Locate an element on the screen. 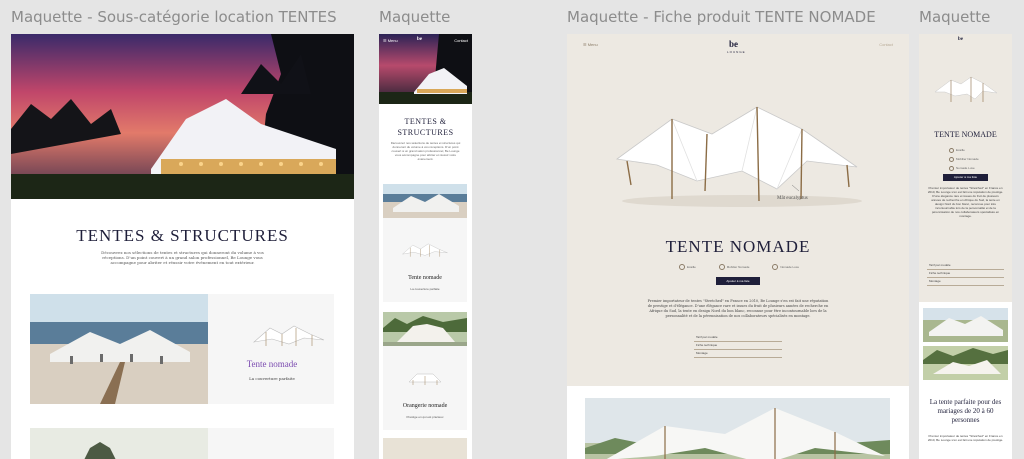 The width and height of the screenshot is (1024, 459). tent-outdoor-photo is located at coordinates (737, 428).